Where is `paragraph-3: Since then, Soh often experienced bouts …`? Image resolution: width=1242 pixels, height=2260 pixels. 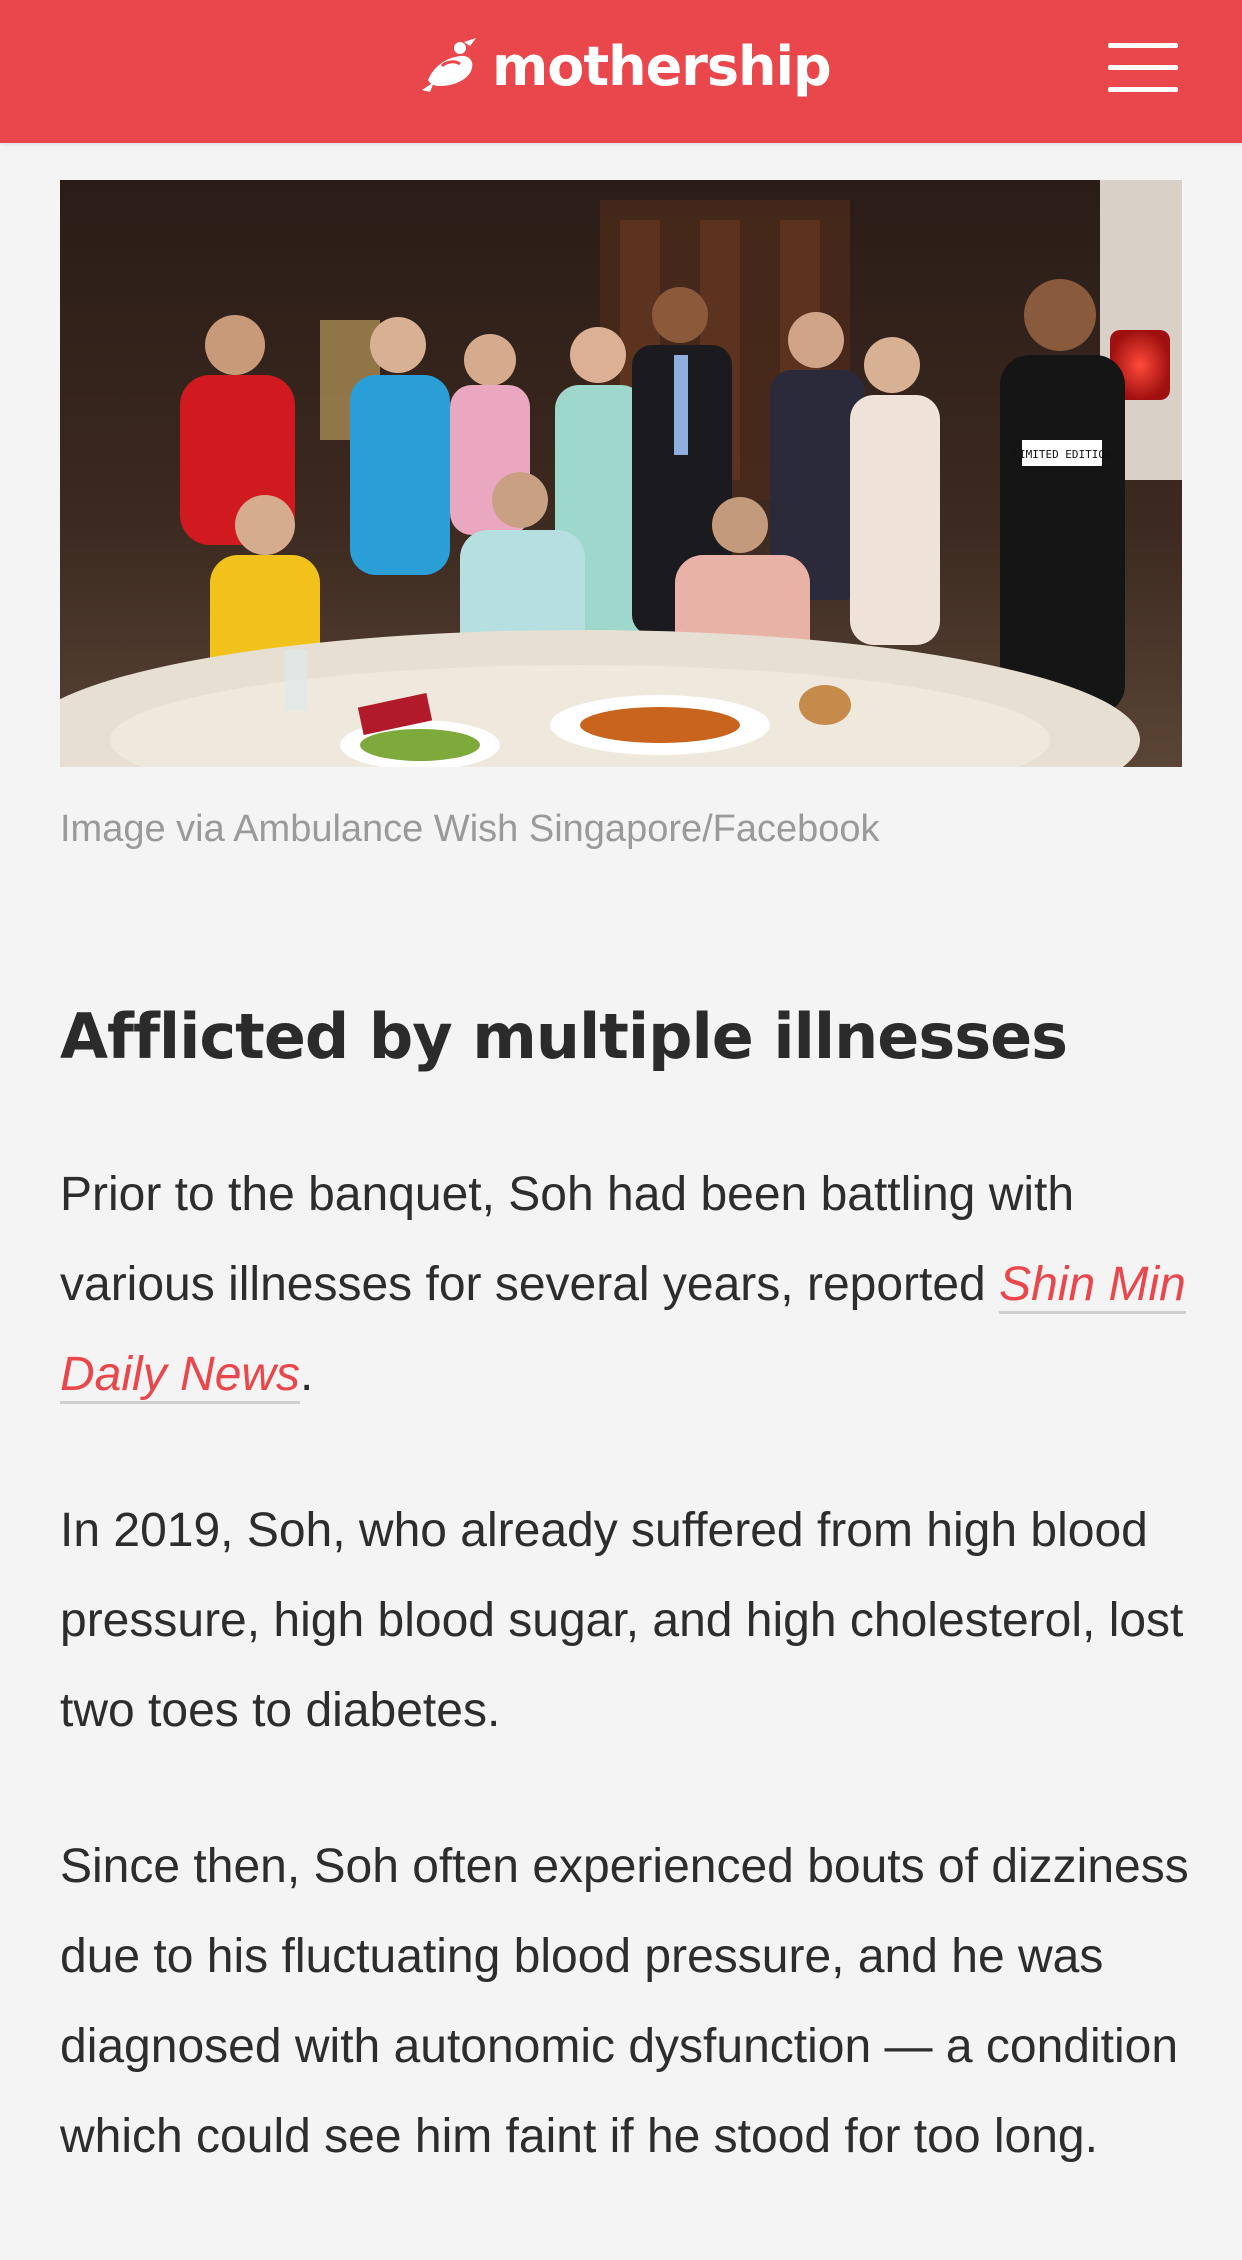
paragraph-3: Since then, Soh often experienced bouts … is located at coordinates (624, 2001).